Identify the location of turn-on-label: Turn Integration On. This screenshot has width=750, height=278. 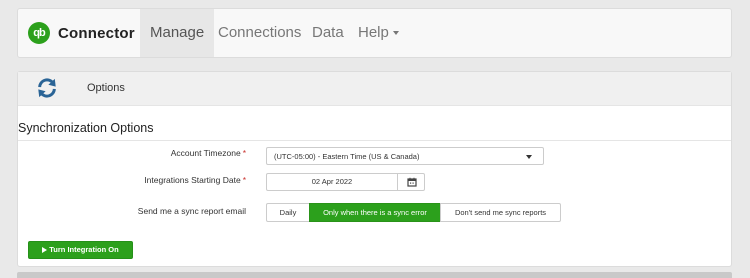
(84, 249).